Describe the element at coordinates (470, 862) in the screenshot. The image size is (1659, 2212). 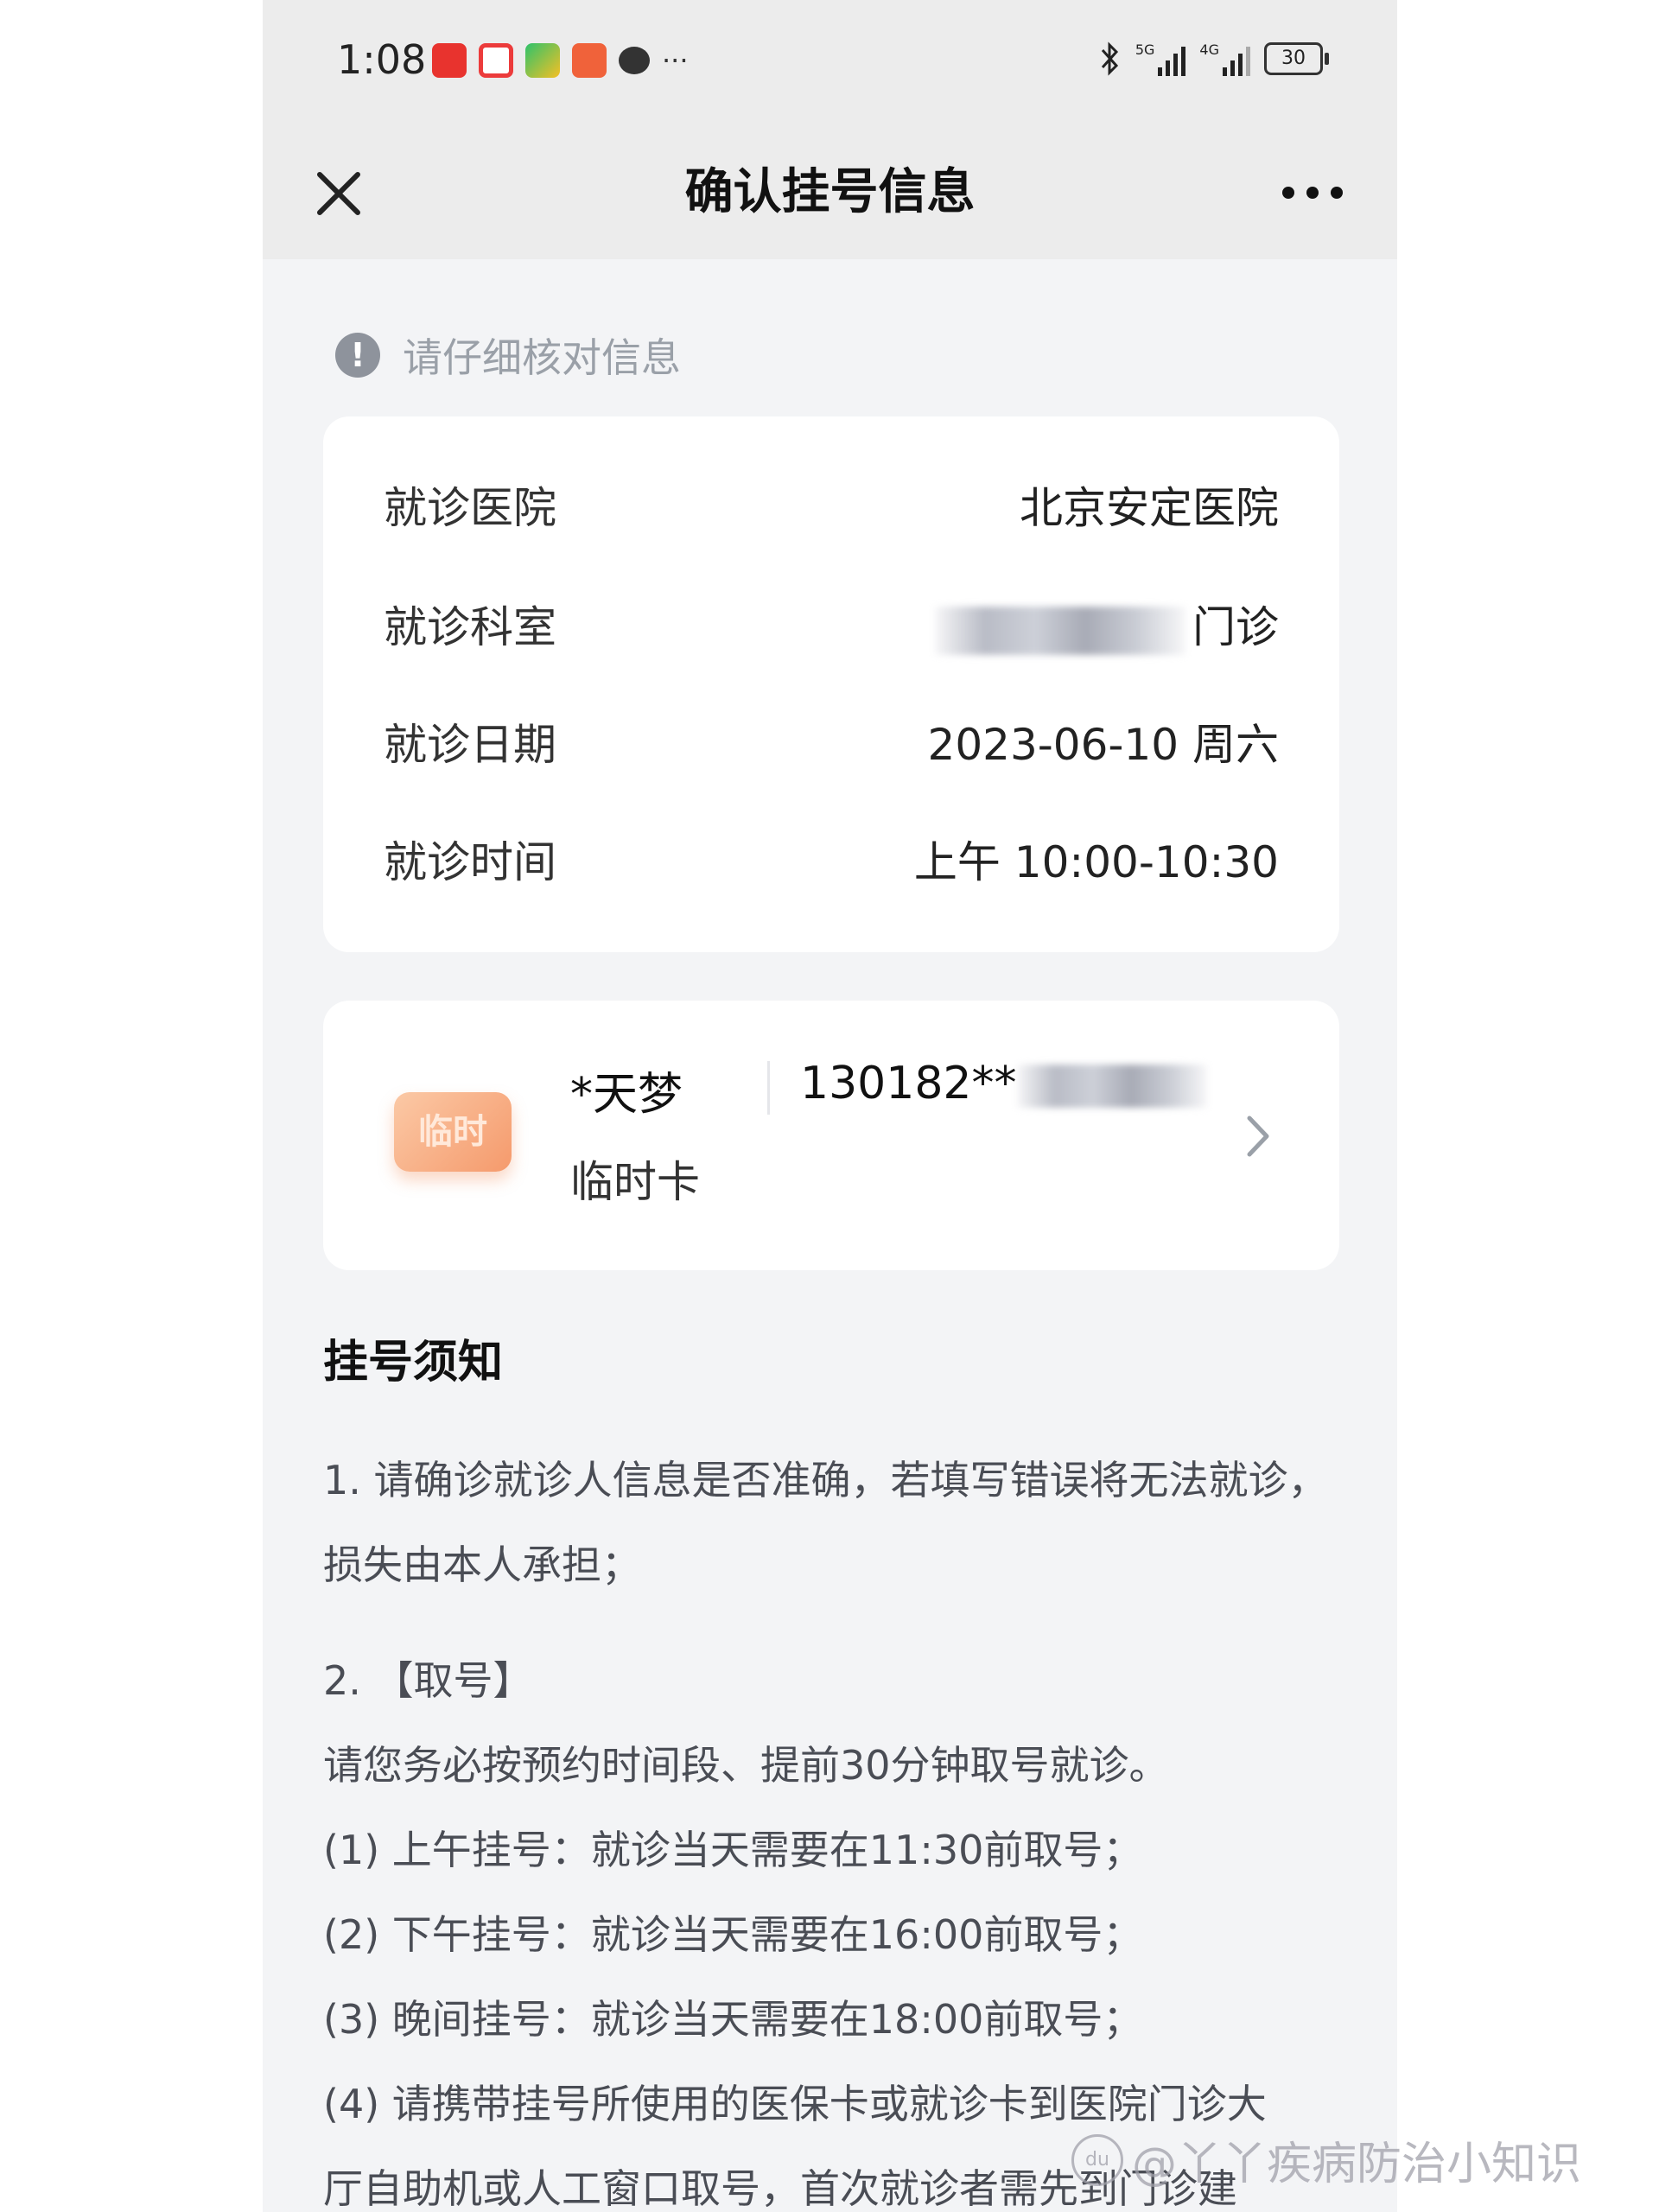
I see `info-label: 就诊时间` at that location.